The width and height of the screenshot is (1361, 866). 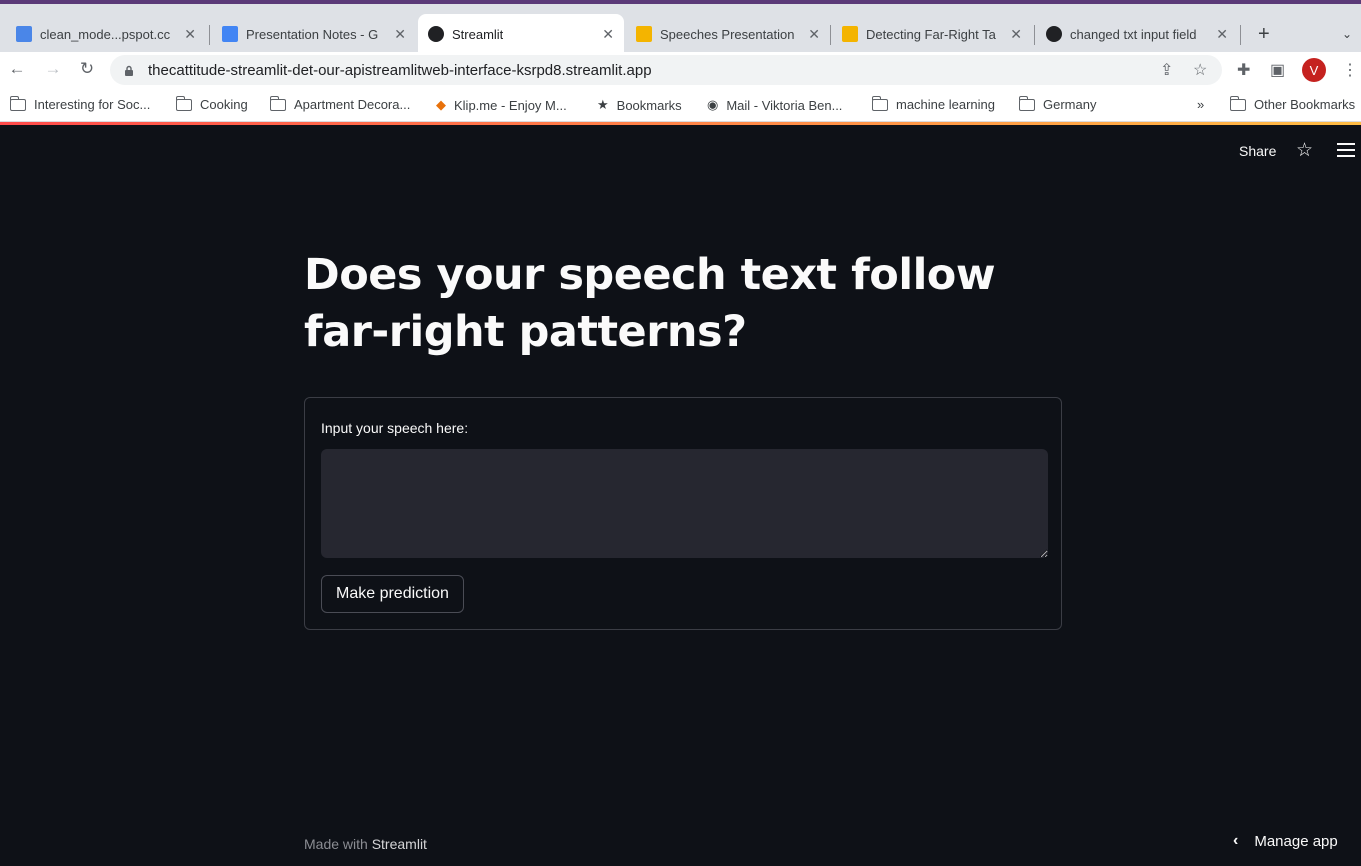 I want to click on manage-app-button: ‹ Manage app, so click(x=1285, y=841).